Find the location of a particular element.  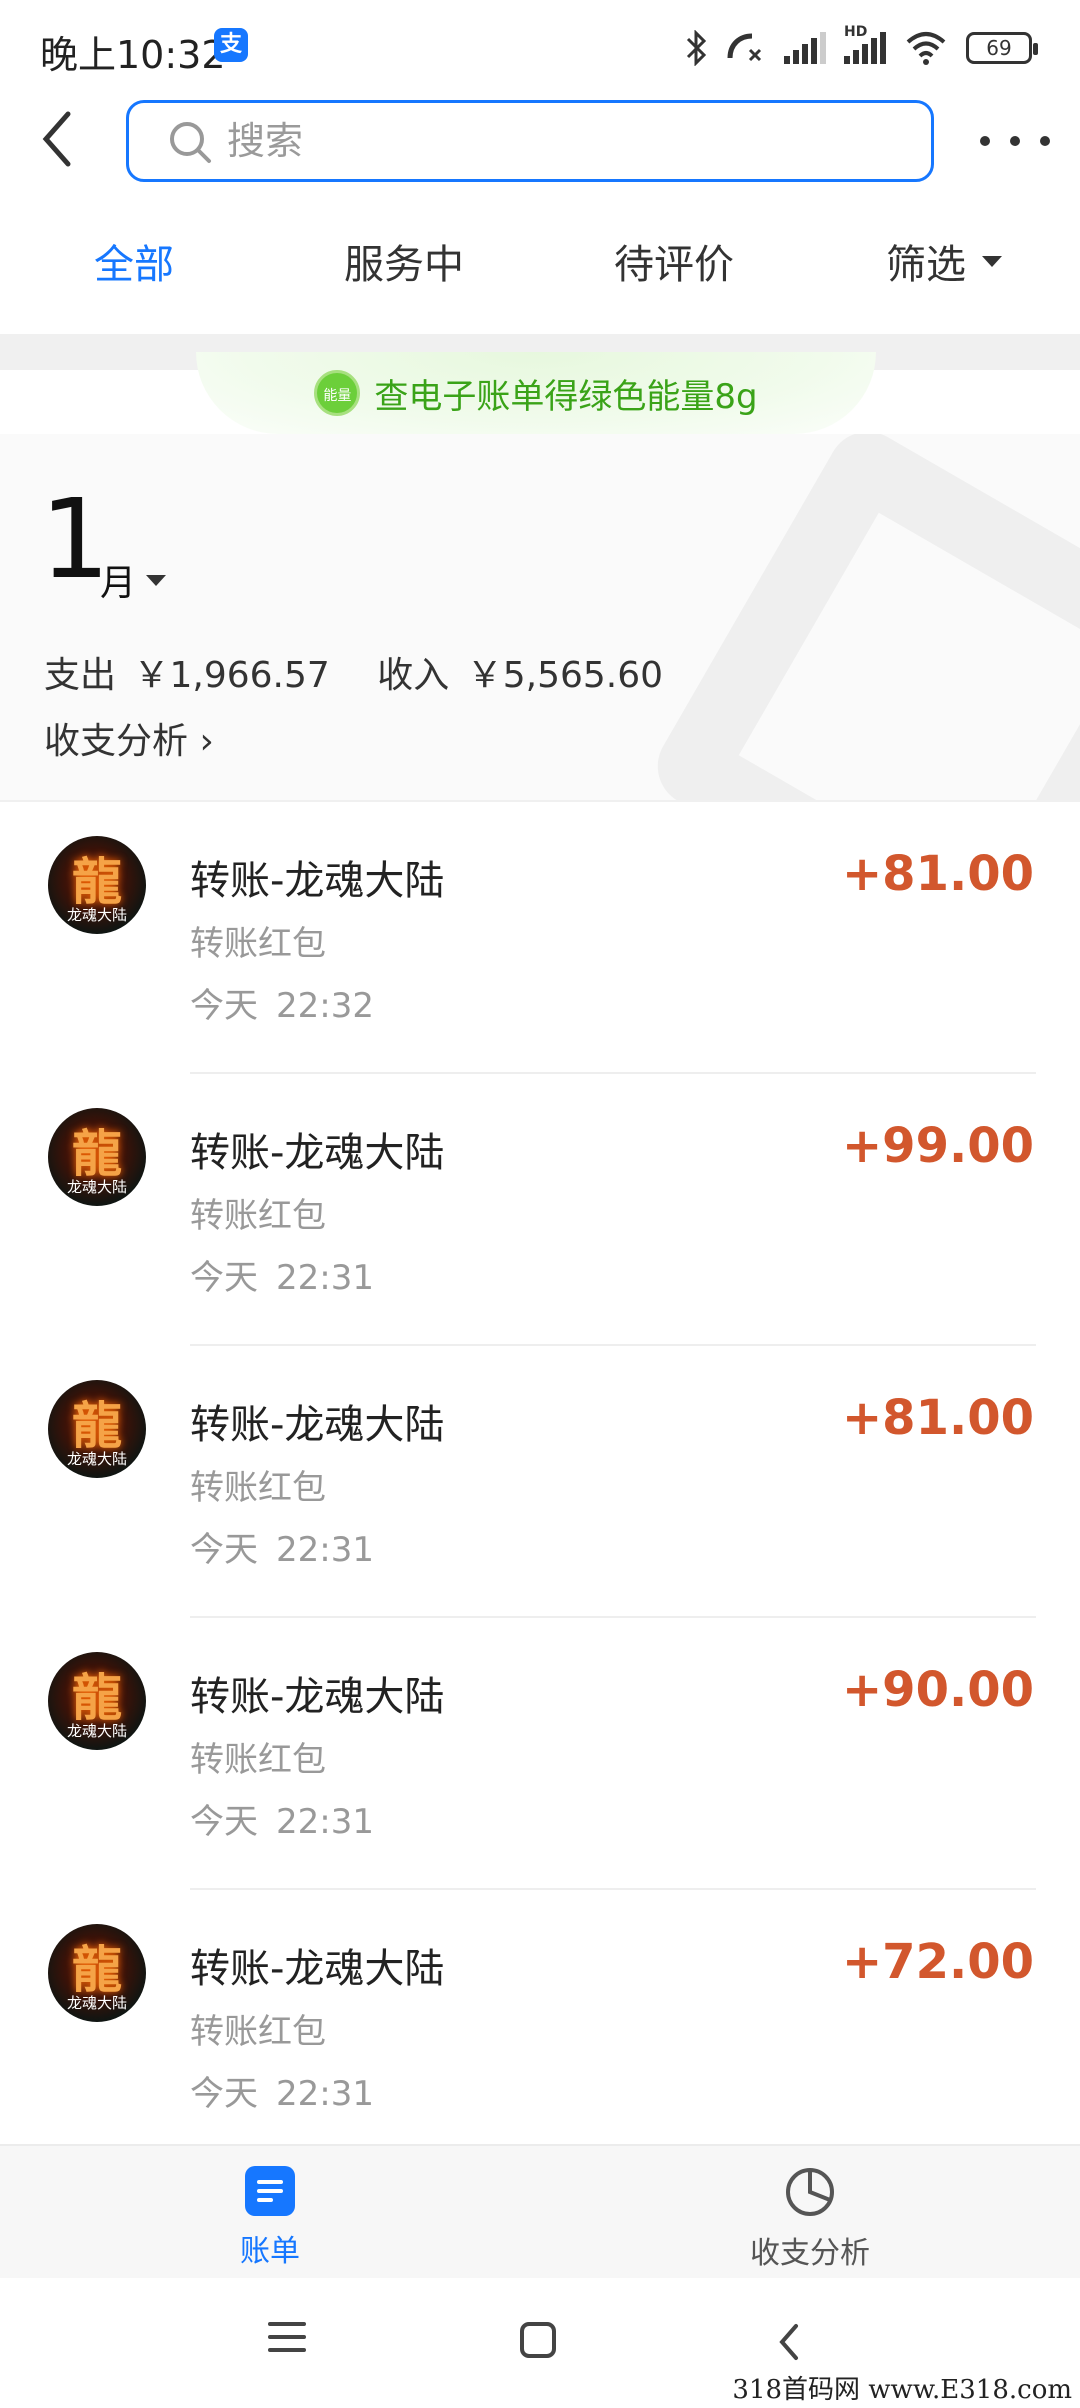

status-time: 晚上10:32 is located at coordinates (133, 55).